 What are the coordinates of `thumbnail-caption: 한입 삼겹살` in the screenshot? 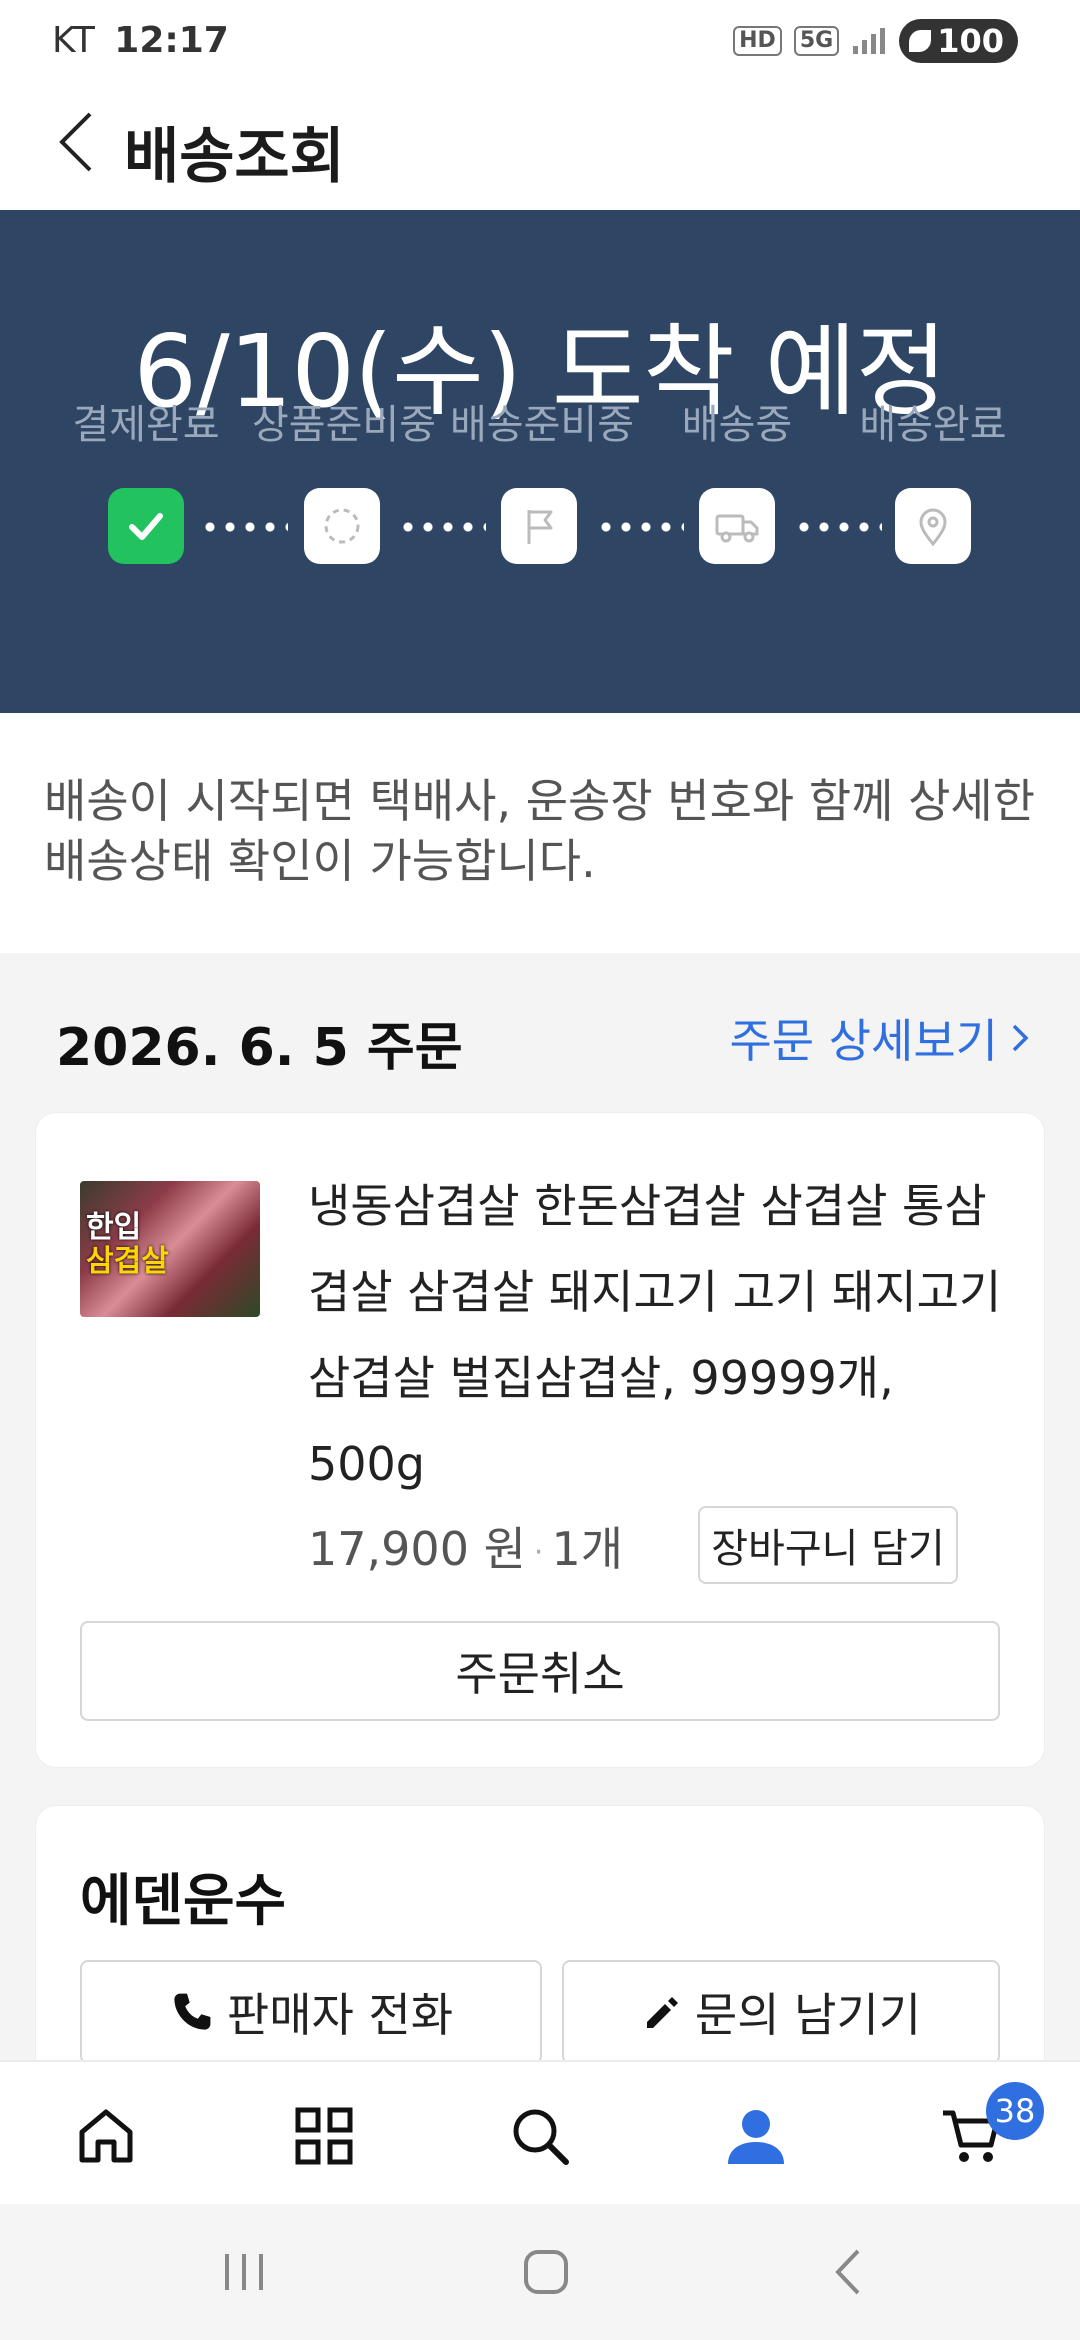 It's located at (127, 1245).